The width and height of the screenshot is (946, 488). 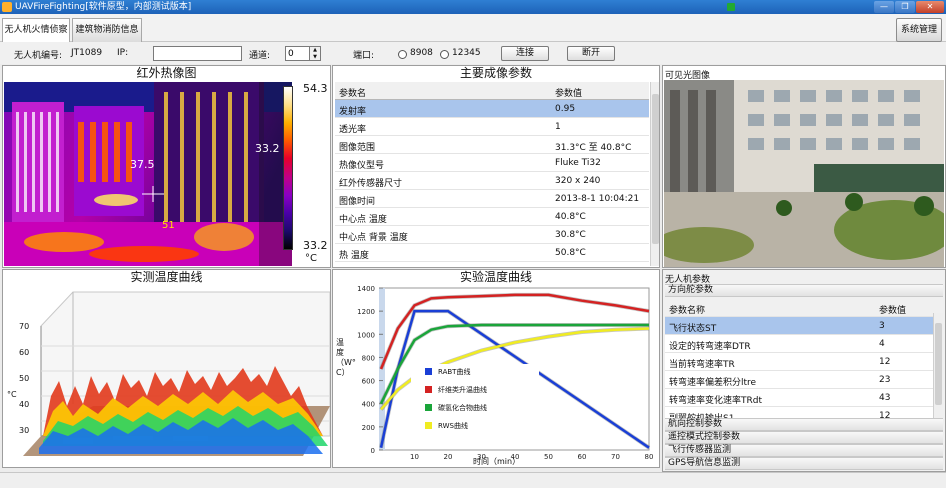 I want to click on tab-building-fire-info: 建筑物消防信息, so click(x=107, y=30).